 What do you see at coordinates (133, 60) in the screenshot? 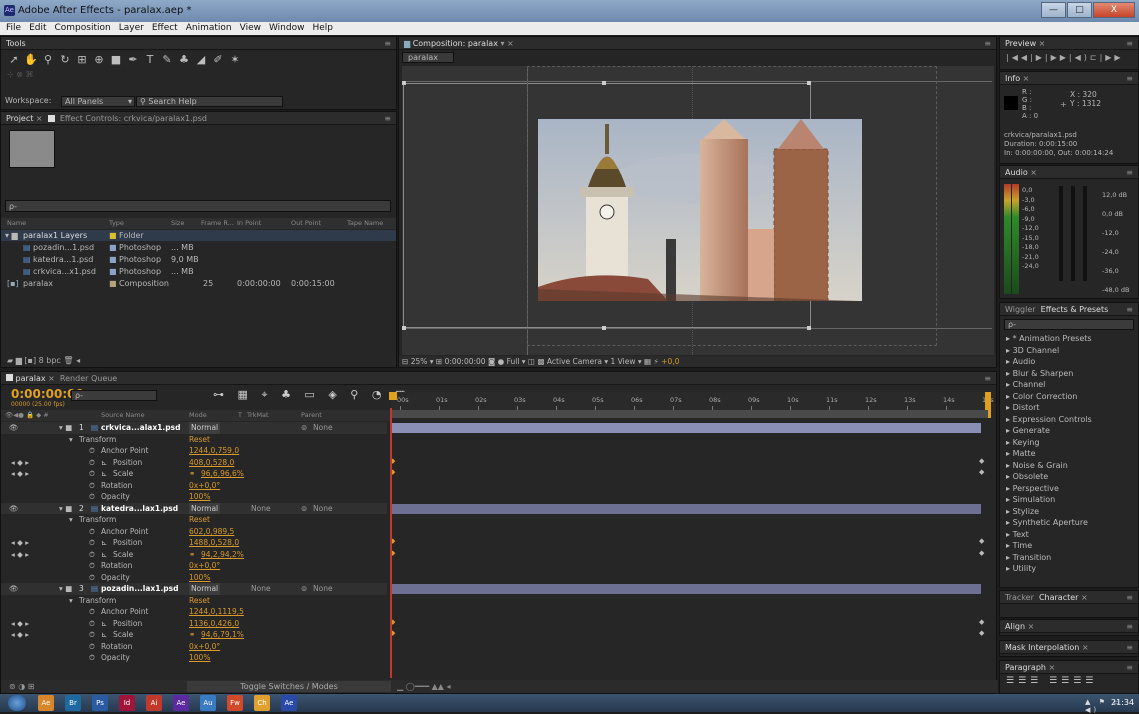
I see `pen-tool-icon: ✒` at bounding box center [133, 60].